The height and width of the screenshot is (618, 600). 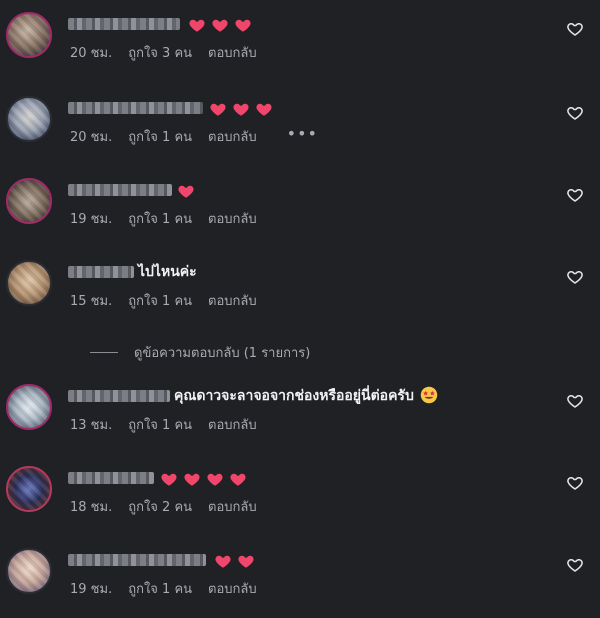 I want to click on view-replies-link: ดูข้อความตอบกลับ (1 รายการ), so click(x=200, y=352).